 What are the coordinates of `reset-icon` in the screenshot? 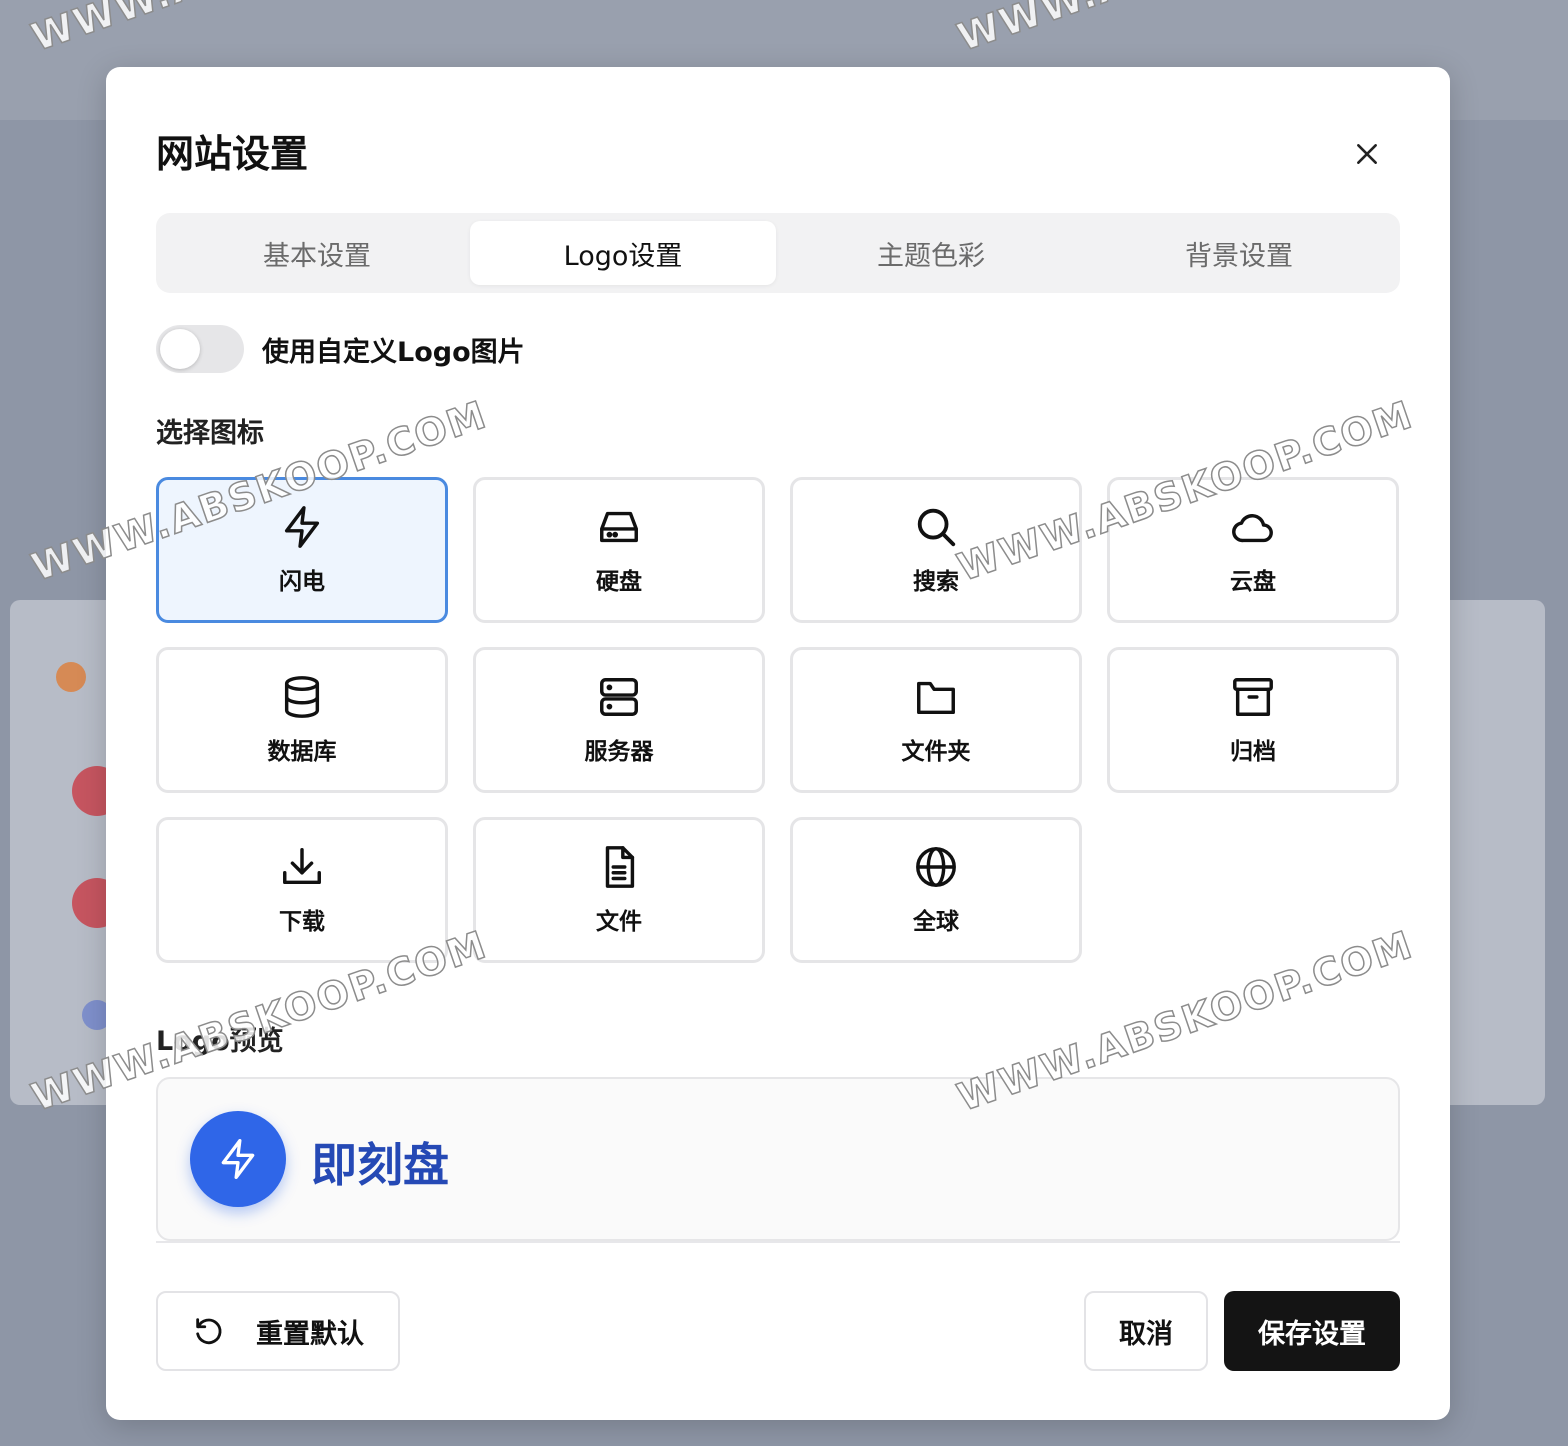 It's located at (209, 1331).